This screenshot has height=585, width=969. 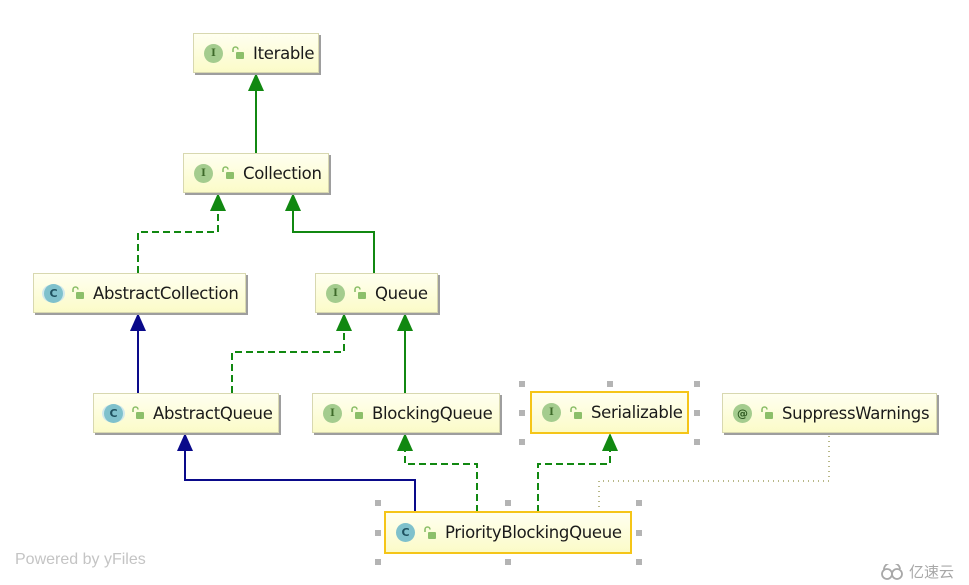 What do you see at coordinates (284, 53) in the screenshot?
I see `node-label: Iterable` at bounding box center [284, 53].